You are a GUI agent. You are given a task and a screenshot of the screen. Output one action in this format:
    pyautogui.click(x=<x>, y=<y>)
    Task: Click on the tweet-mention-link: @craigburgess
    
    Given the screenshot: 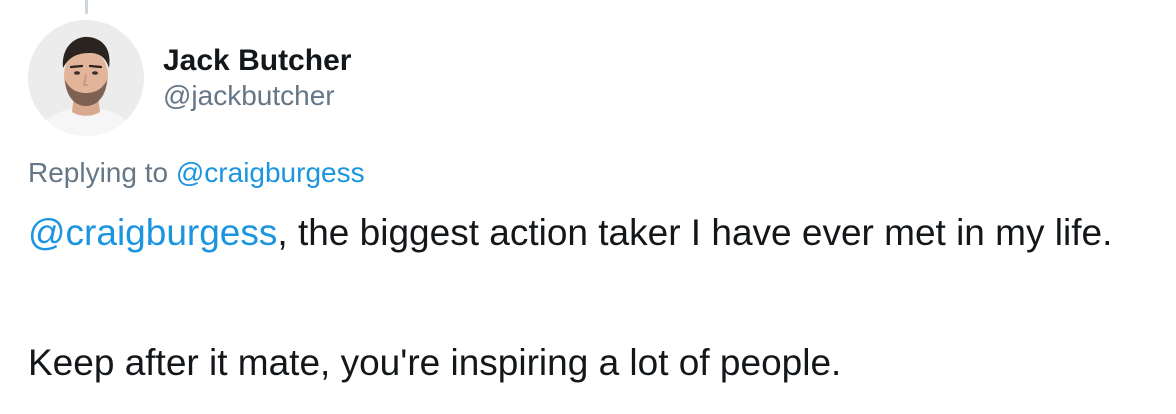 What is the action you would take?
    pyautogui.click(x=152, y=232)
    